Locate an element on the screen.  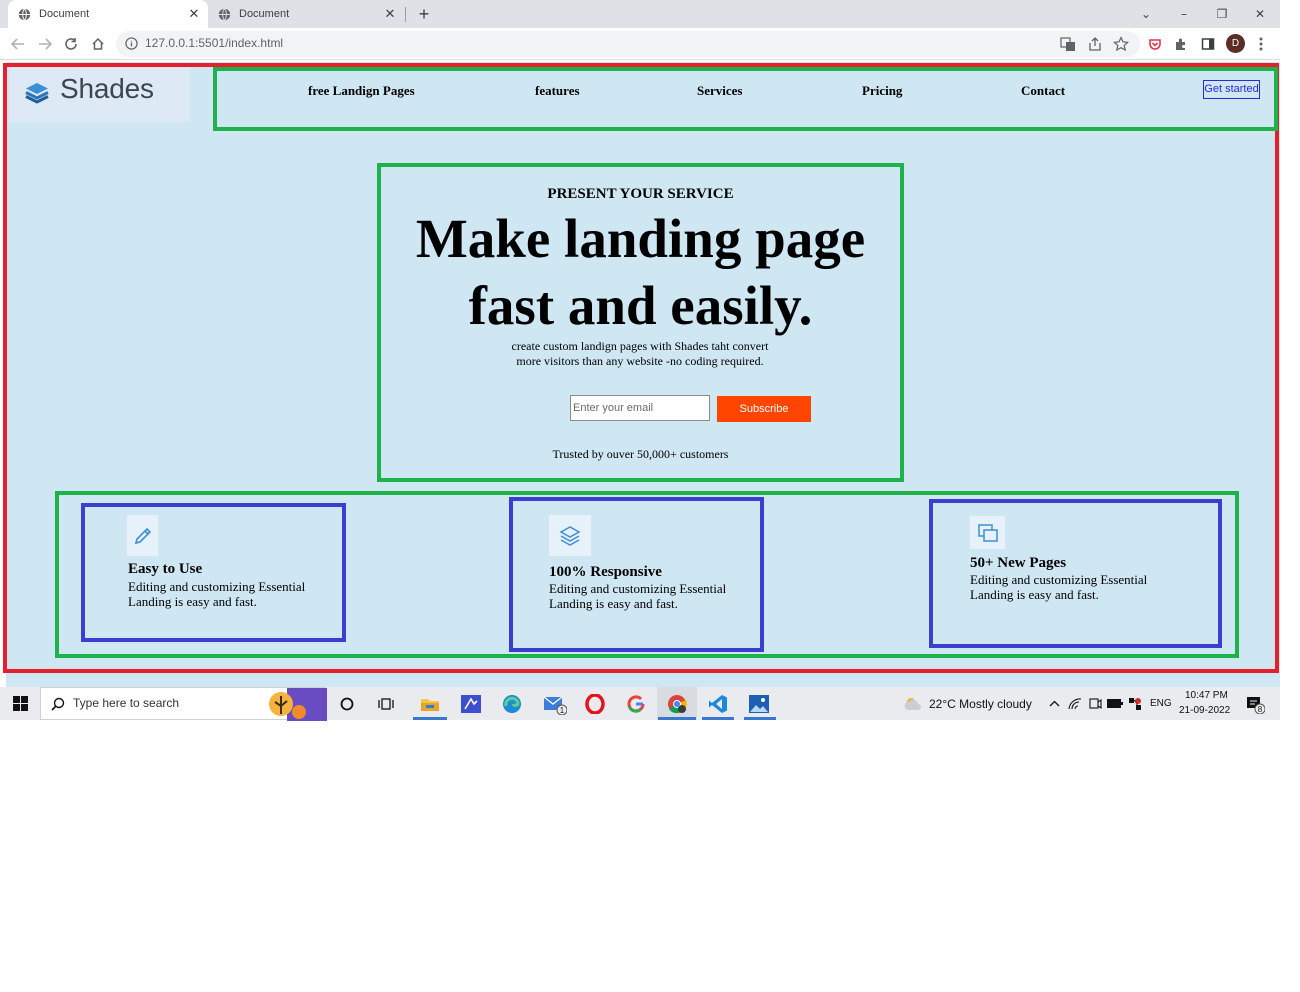
tab-search-chevron-icon: ⌄ is located at coordinates (1146, 14).